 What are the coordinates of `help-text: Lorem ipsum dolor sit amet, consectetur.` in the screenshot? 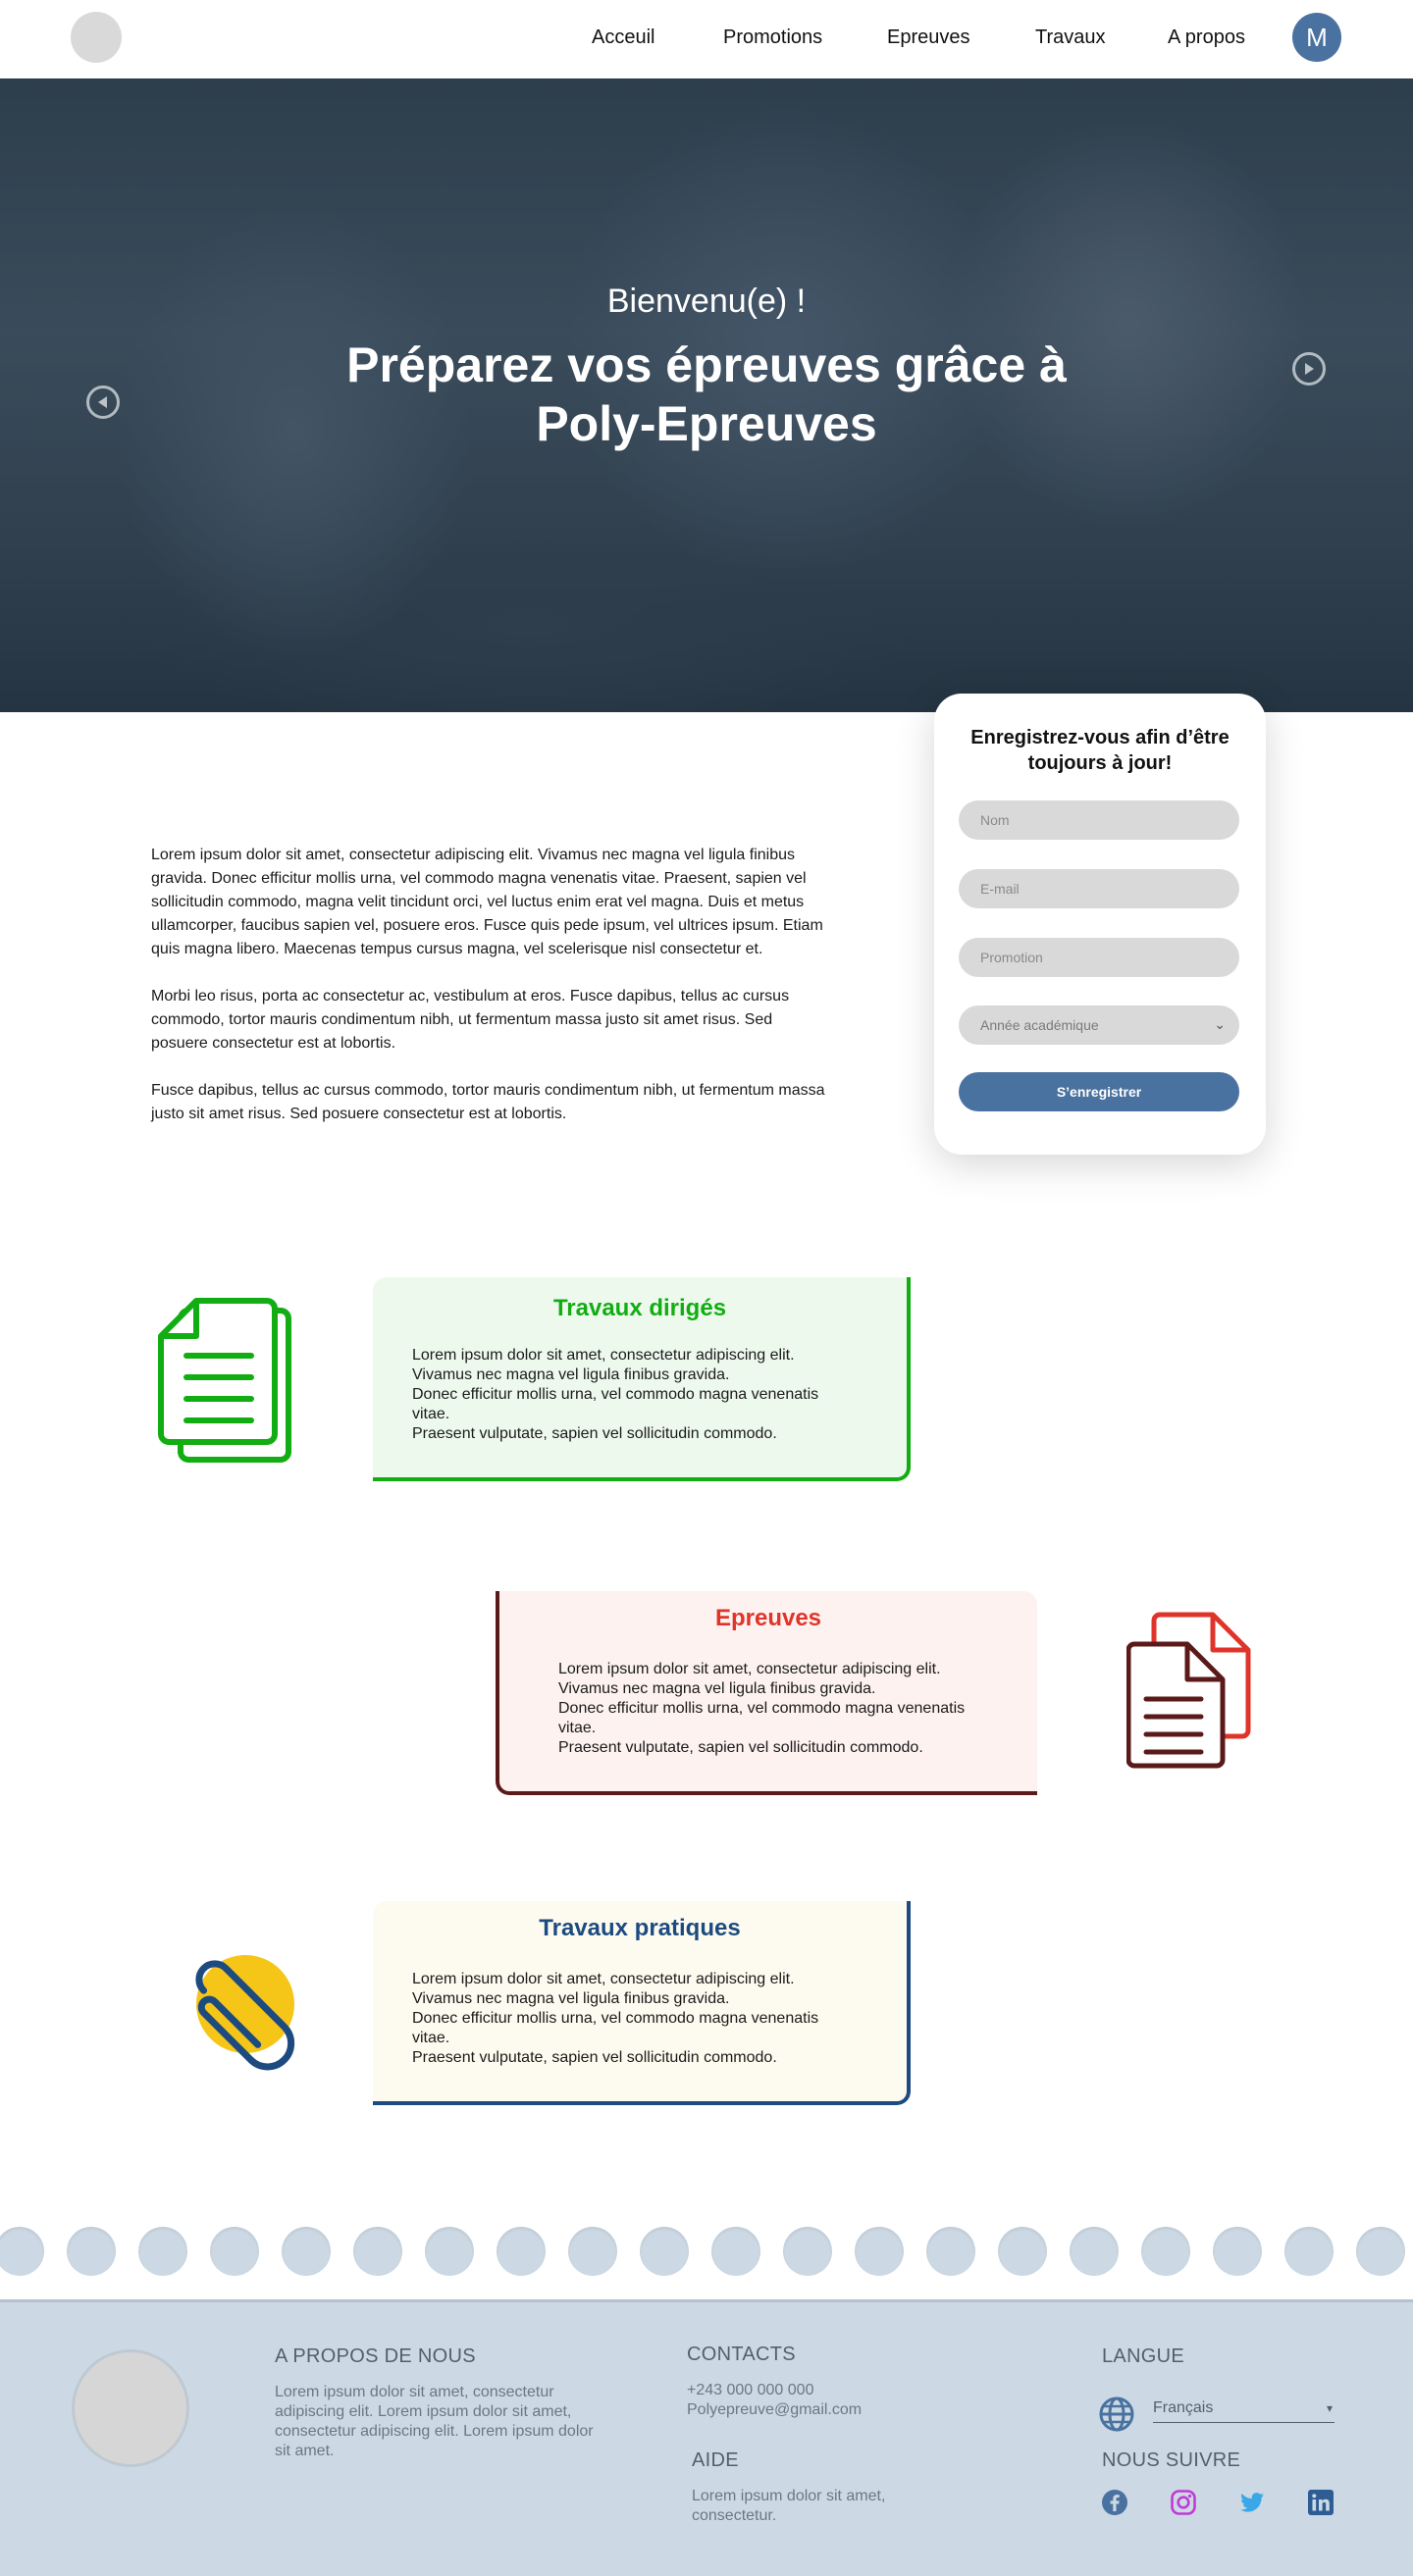 It's located at (789, 2506).